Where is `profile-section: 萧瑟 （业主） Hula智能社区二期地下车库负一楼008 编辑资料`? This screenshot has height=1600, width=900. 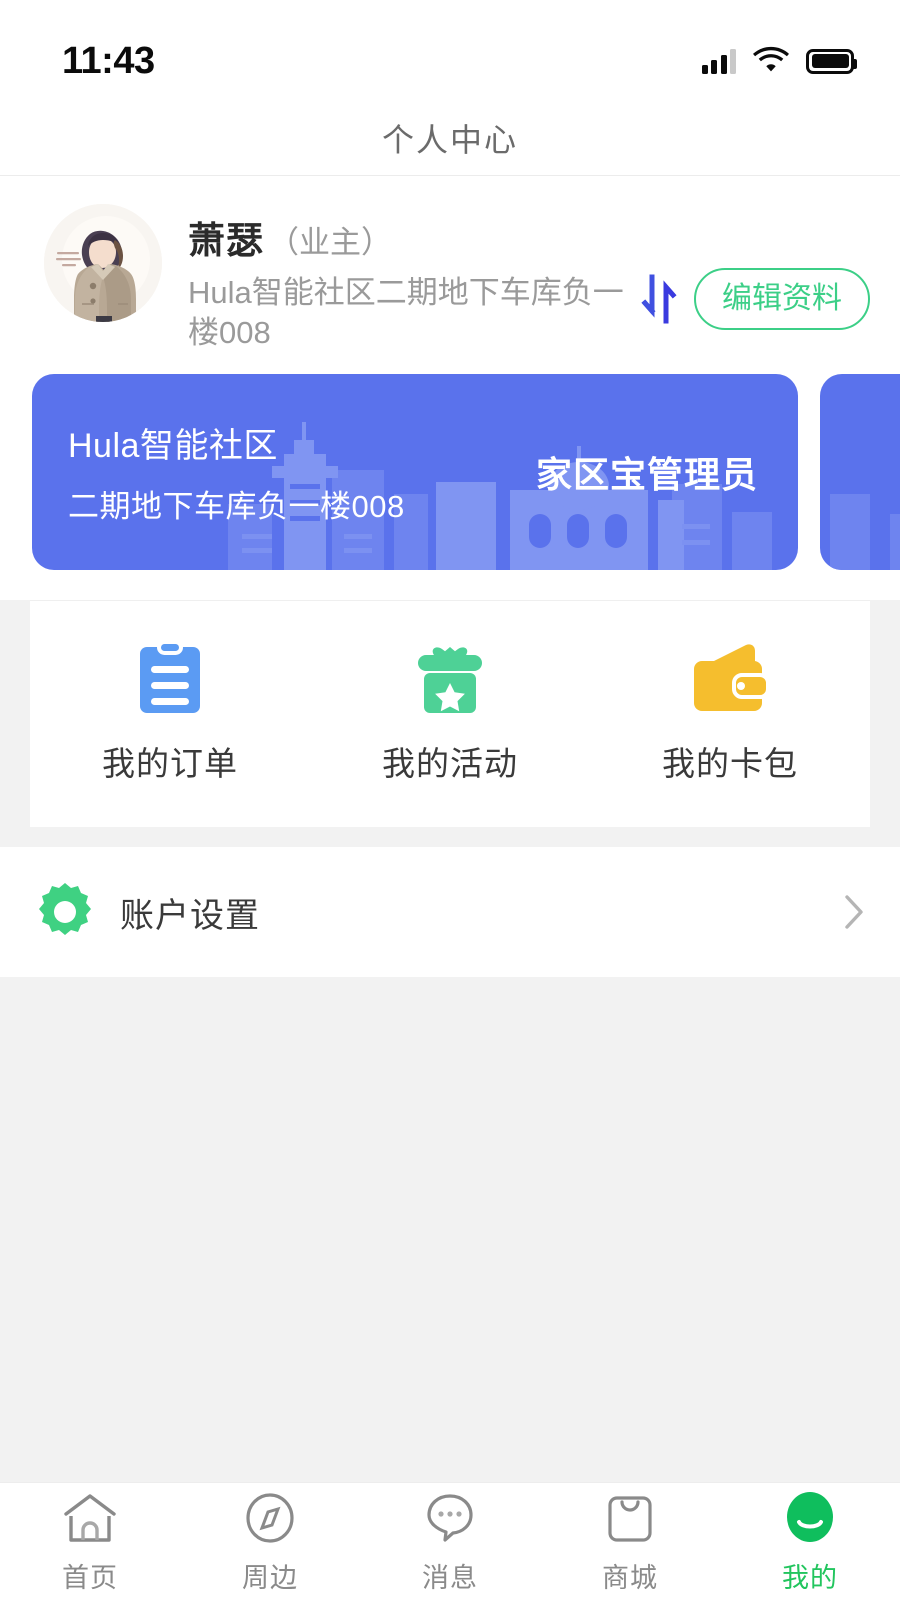
profile-section: 萧瑟 （业主） Hula智能社区二期地下车库负一楼008 编辑资料 is located at coordinates (450, 269).